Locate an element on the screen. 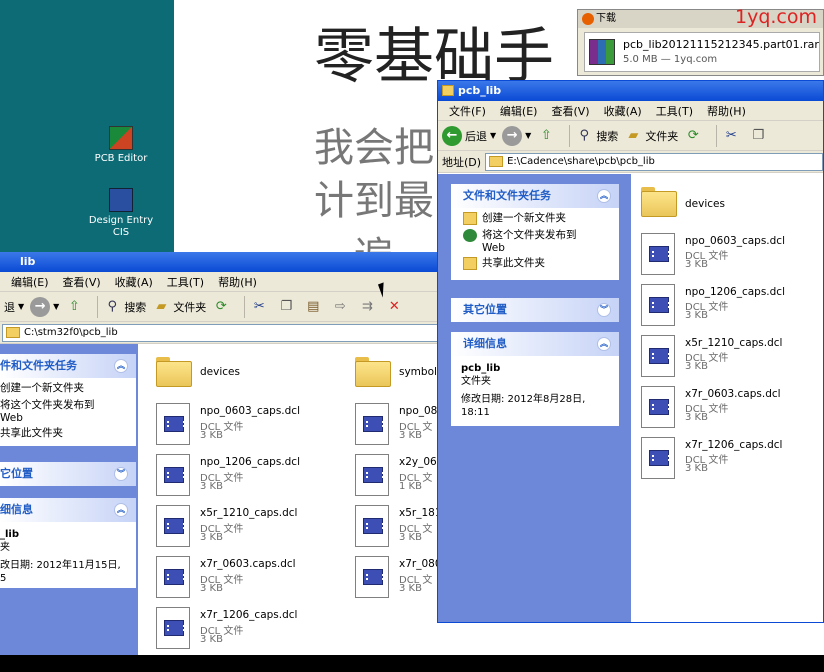 The height and width of the screenshot is (672, 824). paste-button: ▤ is located at coordinates (314, 307).